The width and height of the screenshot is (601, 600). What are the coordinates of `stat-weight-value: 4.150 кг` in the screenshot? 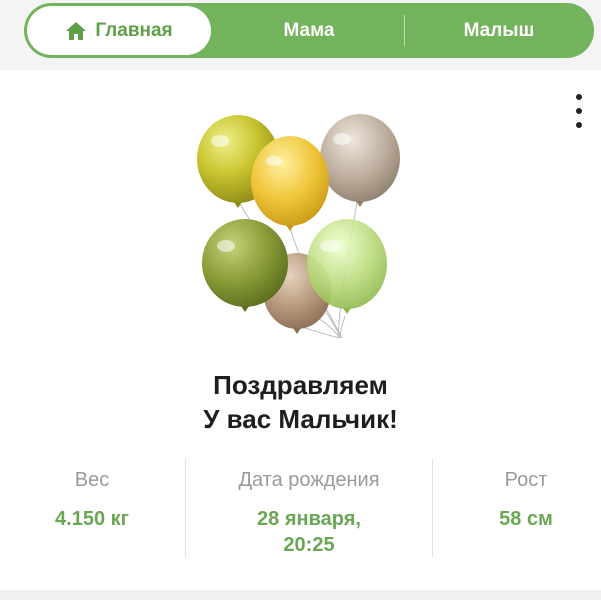 It's located at (92, 519).